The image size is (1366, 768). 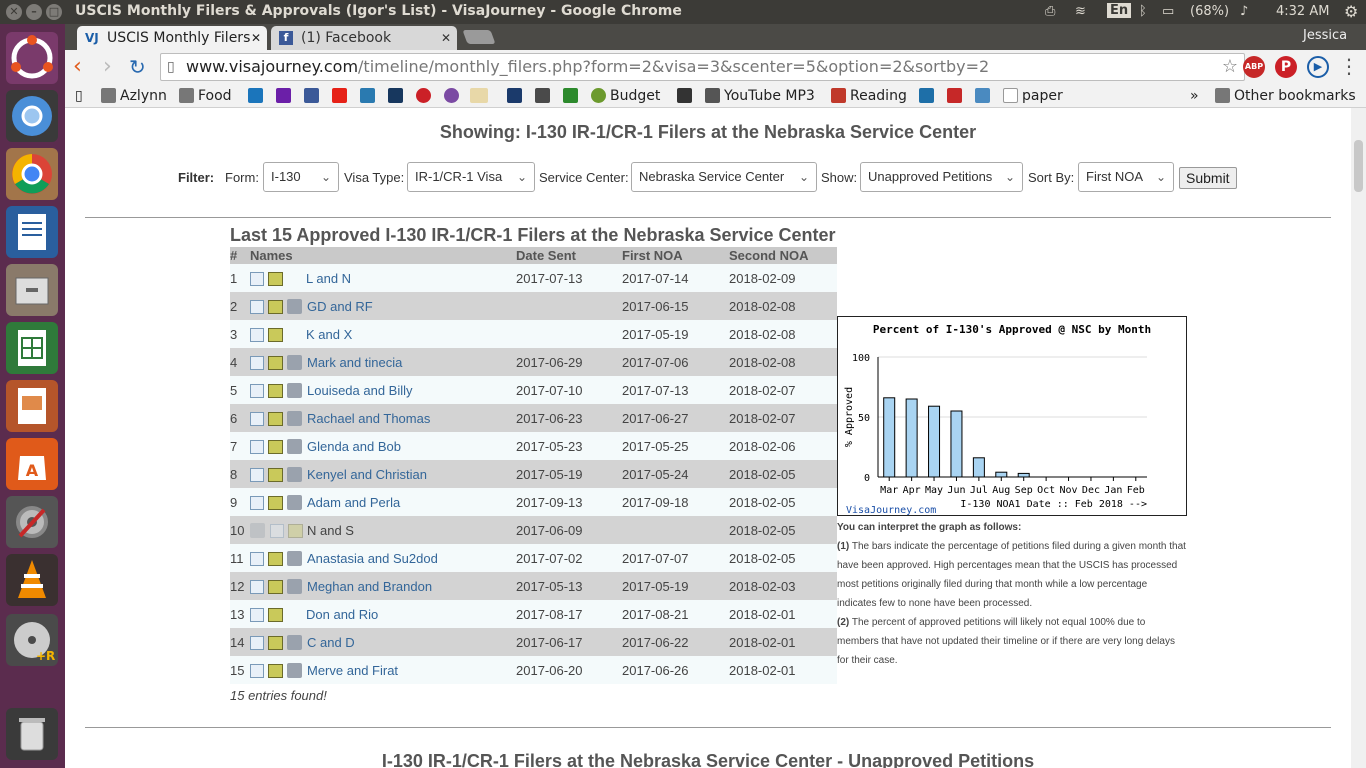 I want to click on clock: 4:32 AM, so click(x=1302, y=11).